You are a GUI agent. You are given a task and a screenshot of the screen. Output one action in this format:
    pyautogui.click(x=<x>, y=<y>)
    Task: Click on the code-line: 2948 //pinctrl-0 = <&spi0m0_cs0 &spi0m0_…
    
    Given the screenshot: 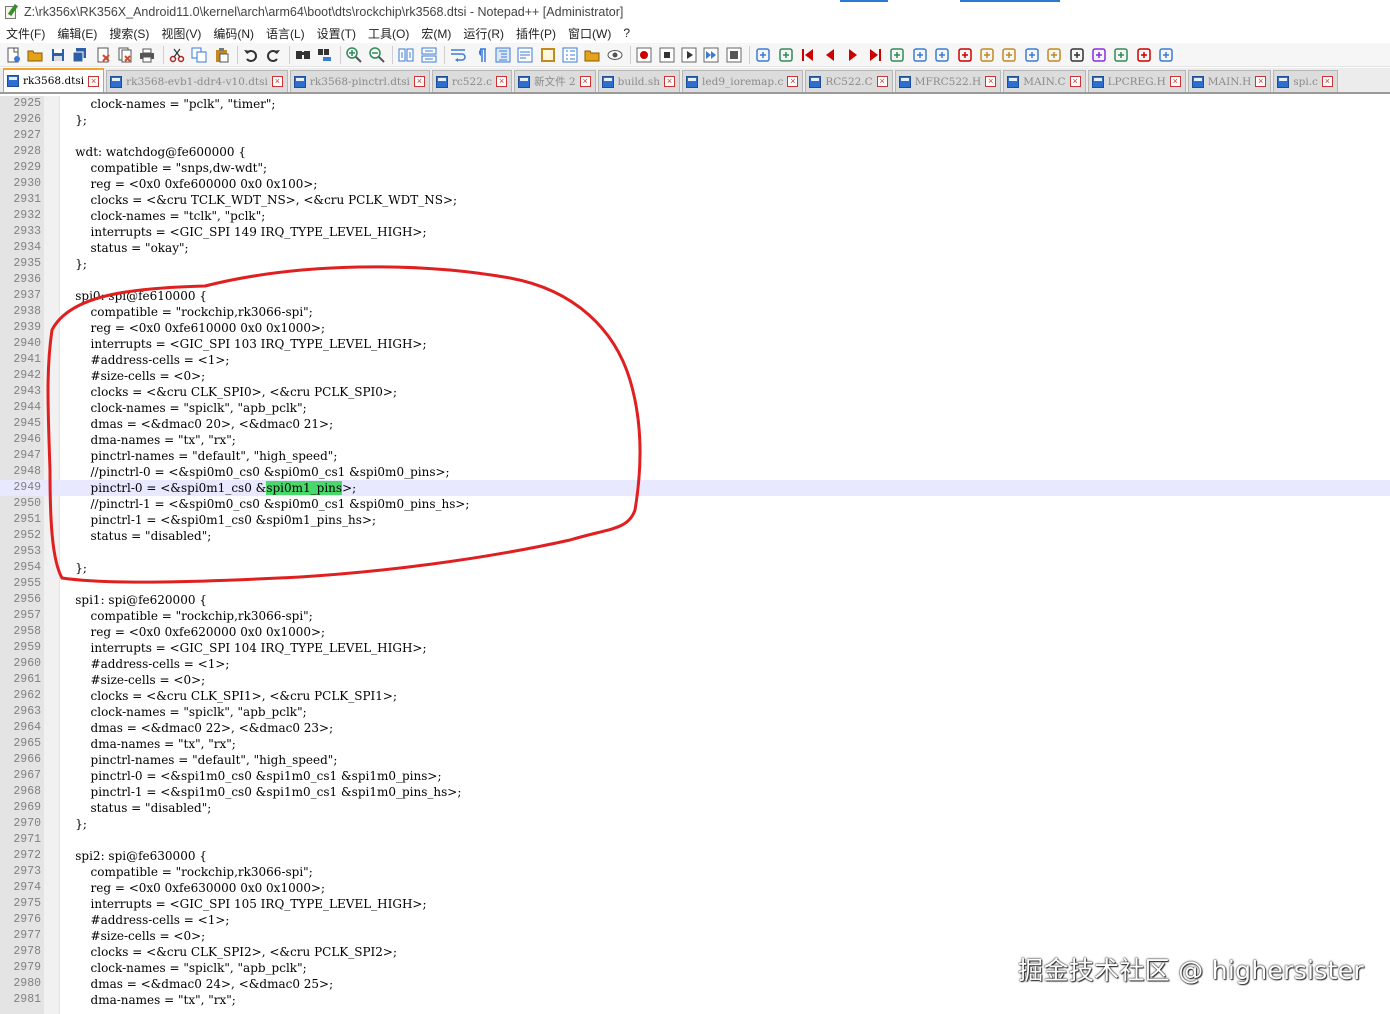 What is the action you would take?
    pyautogui.click(x=695, y=472)
    